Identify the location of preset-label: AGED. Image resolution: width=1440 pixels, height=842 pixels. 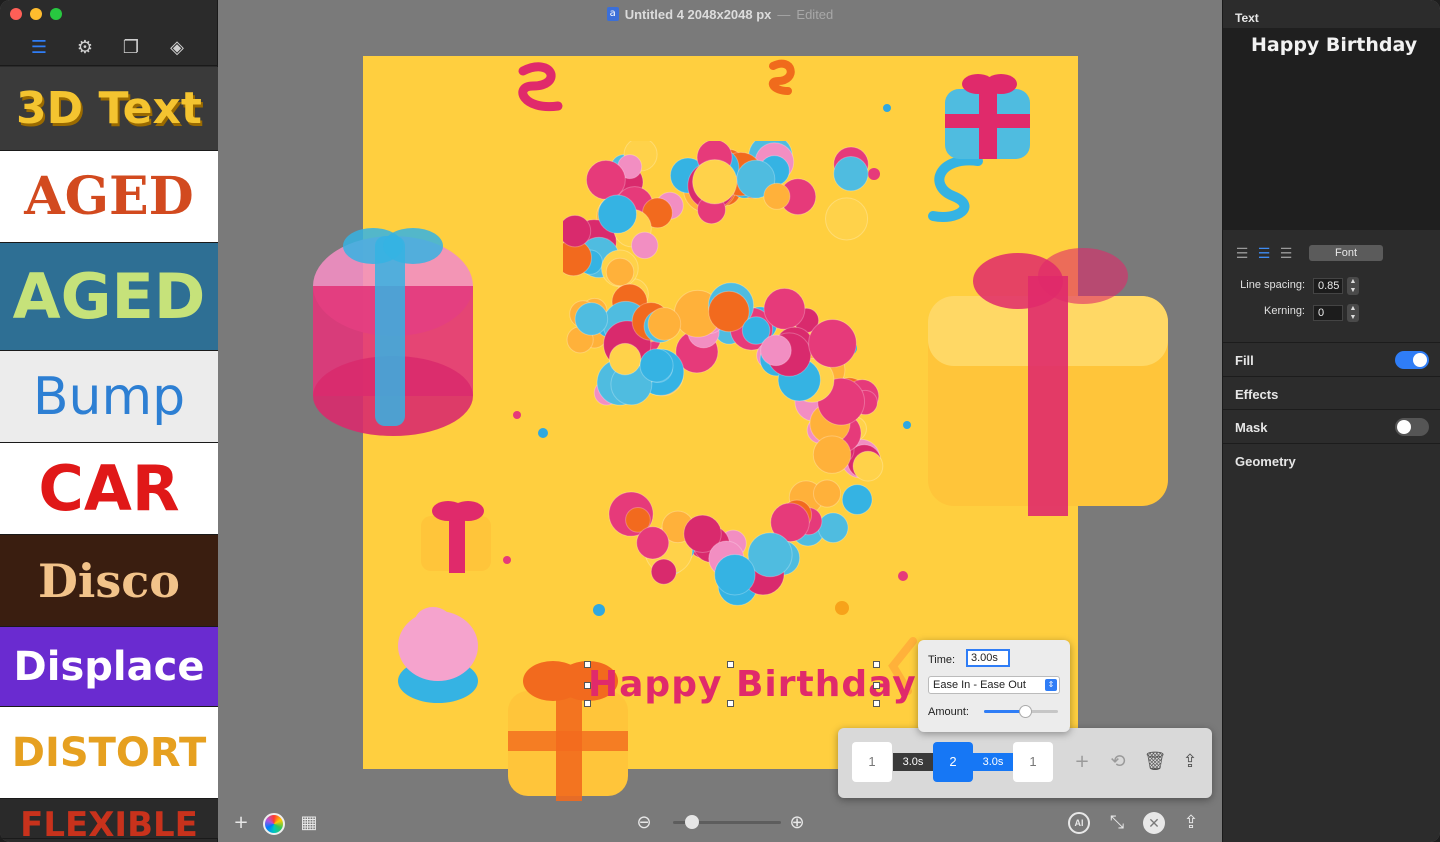
(109, 196).